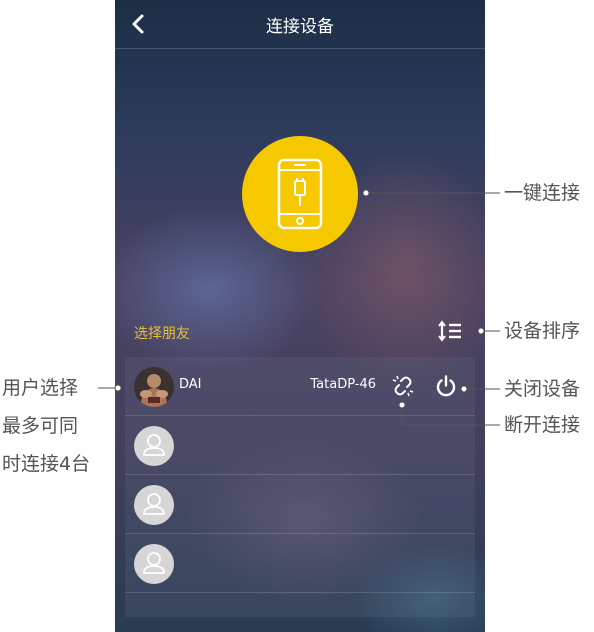 Image resolution: width=594 pixels, height=632 pixels. Describe the element at coordinates (40, 388) in the screenshot. I see `annotation-user-select-1: 用户选择` at that location.